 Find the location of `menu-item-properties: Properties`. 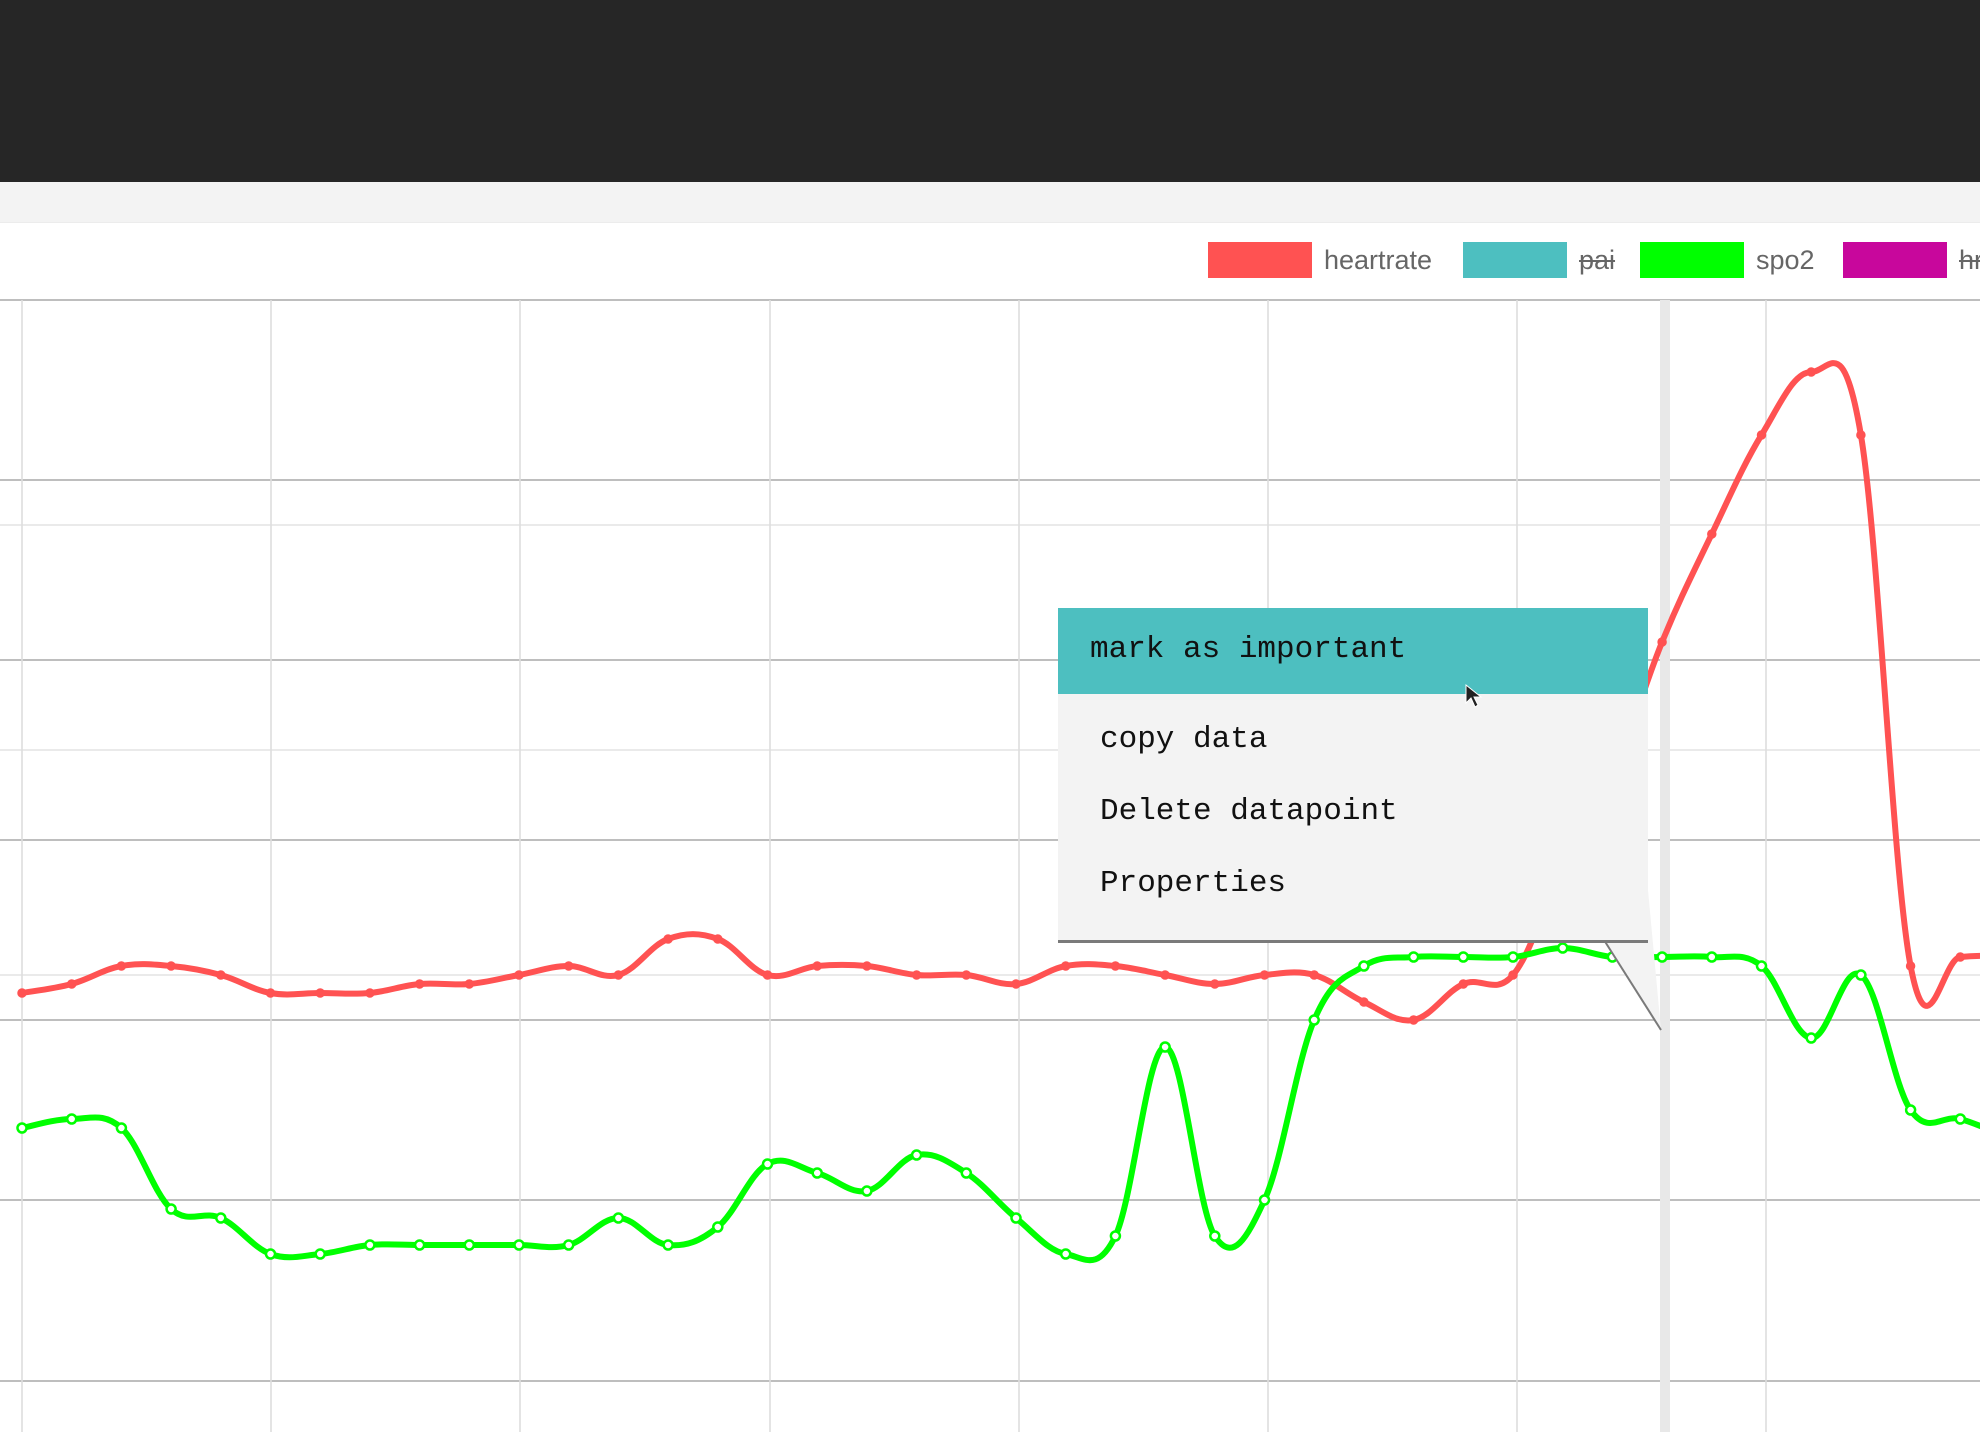

menu-item-properties: Properties is located at coordinates (1353, 884).